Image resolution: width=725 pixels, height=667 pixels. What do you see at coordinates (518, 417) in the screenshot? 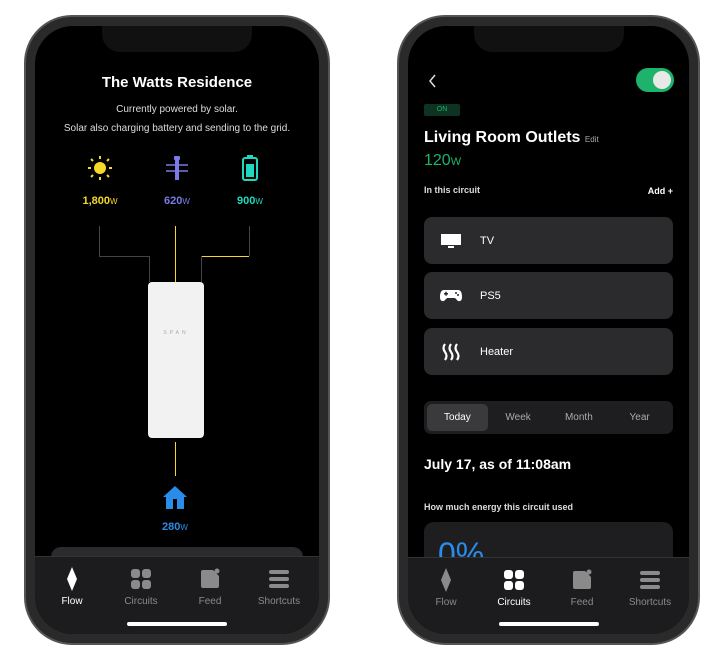
I see `period-week: Week` at bounding box center [518, 417].